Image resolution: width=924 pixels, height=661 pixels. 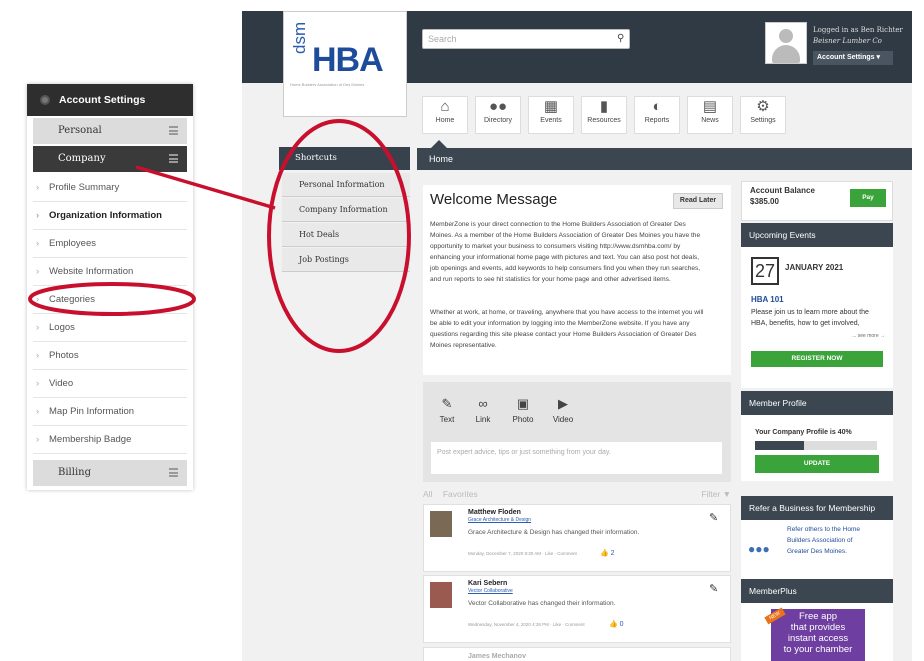 What do you see at coordinates (205, 187) in the screenshot?
I see `annotation-arrow-line` at bounding box center [205, 187].